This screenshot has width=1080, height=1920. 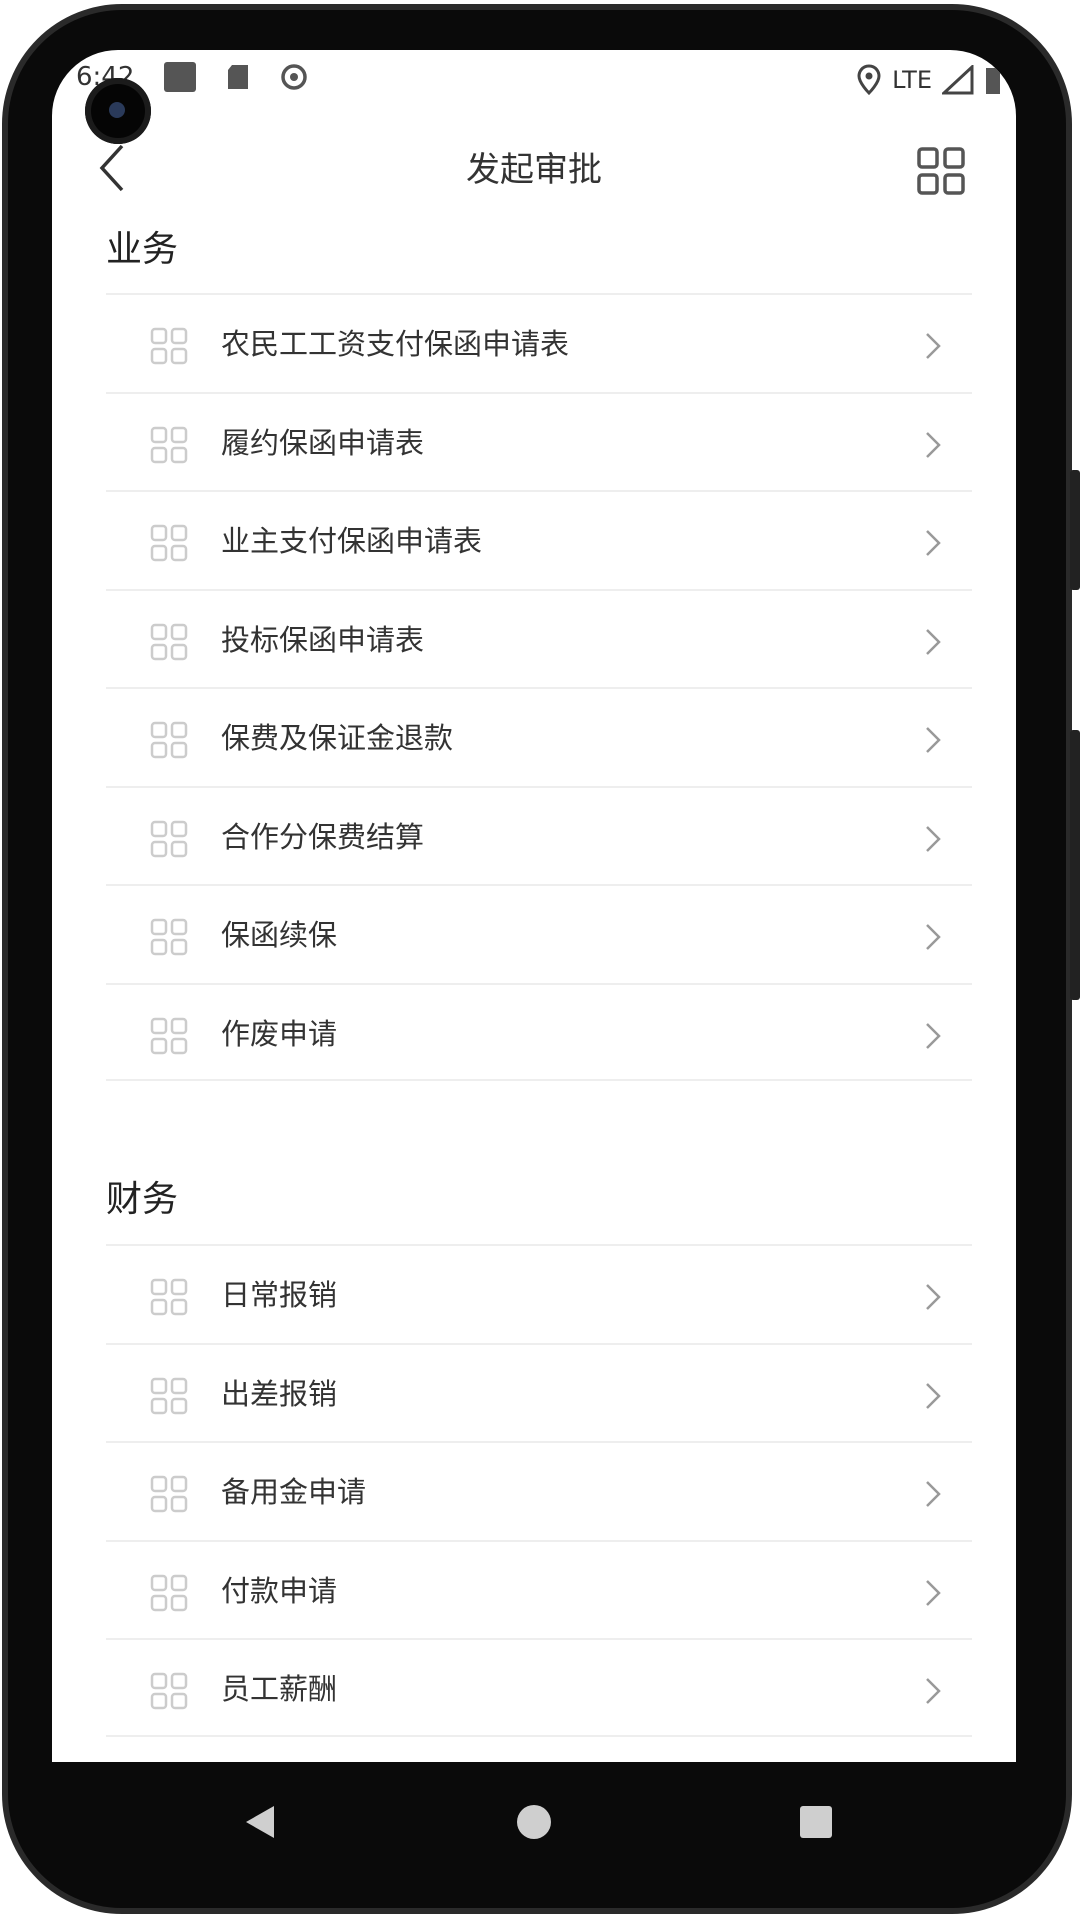 What do you see at coordinates (337, 738) in the screenshot?
I see `list-item-label: 保费及保证金退款` at bounding box center [337, 738].